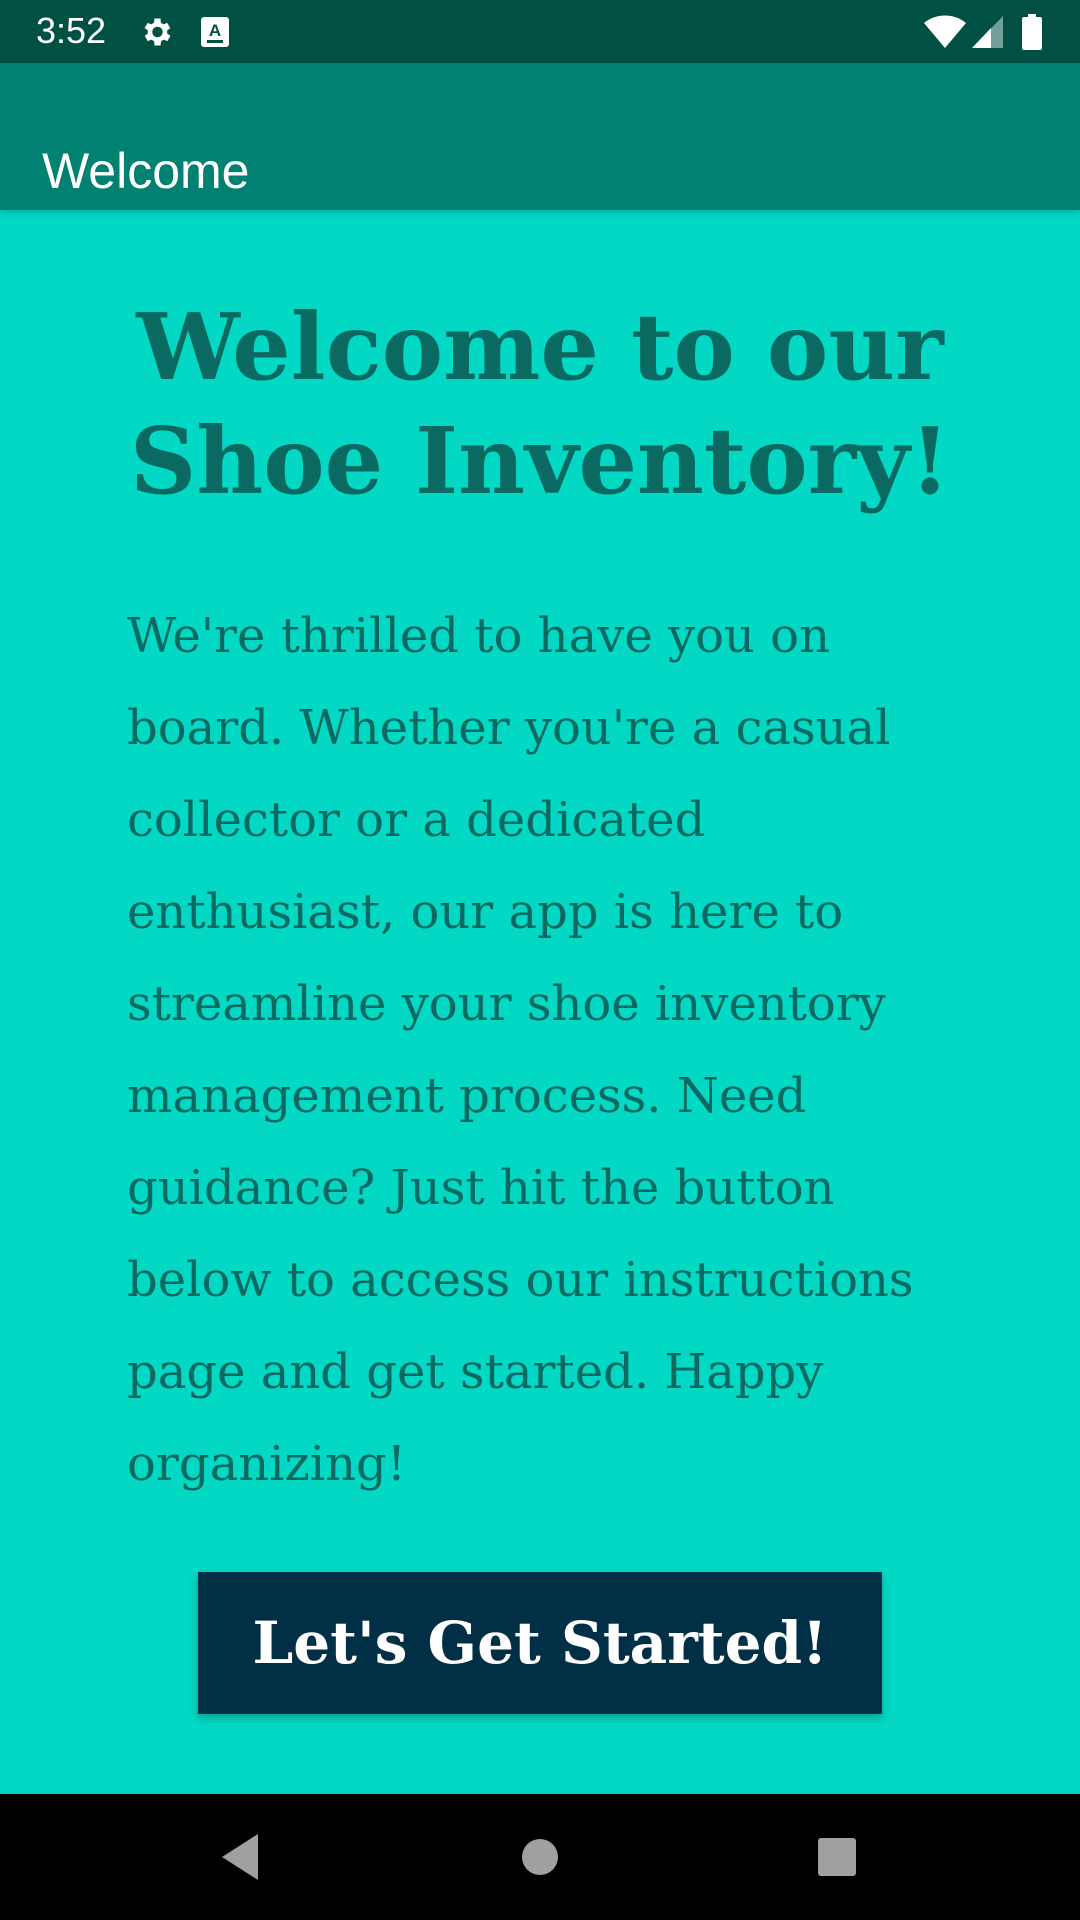  I want to click on back-button, so click(240, 1857).